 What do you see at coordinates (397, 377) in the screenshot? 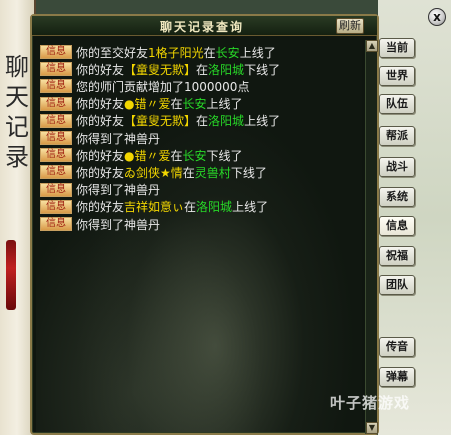
I see `channel-button-10: 弹幕` at bounding box center [397, 377].